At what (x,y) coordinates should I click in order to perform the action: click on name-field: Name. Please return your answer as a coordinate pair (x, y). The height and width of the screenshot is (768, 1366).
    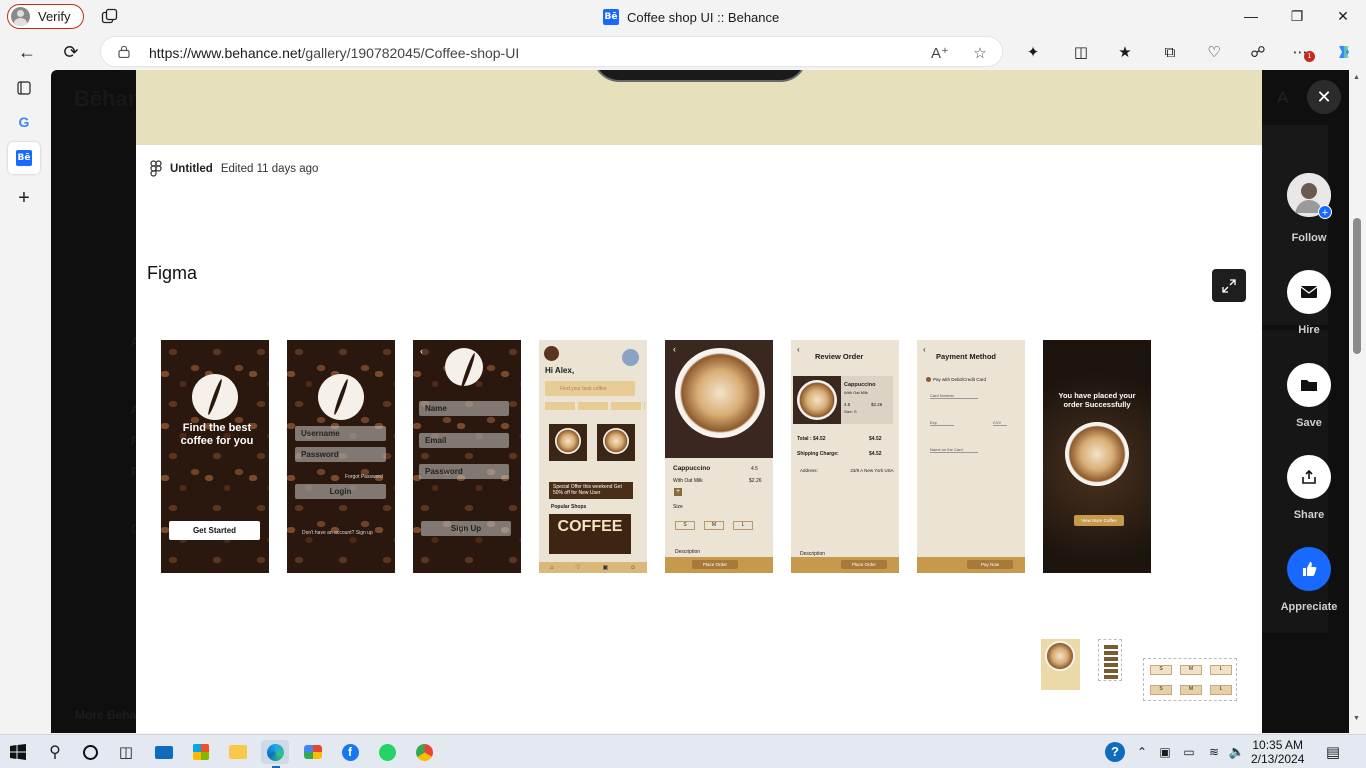
    Looking at the image, I should click on (464, 408).